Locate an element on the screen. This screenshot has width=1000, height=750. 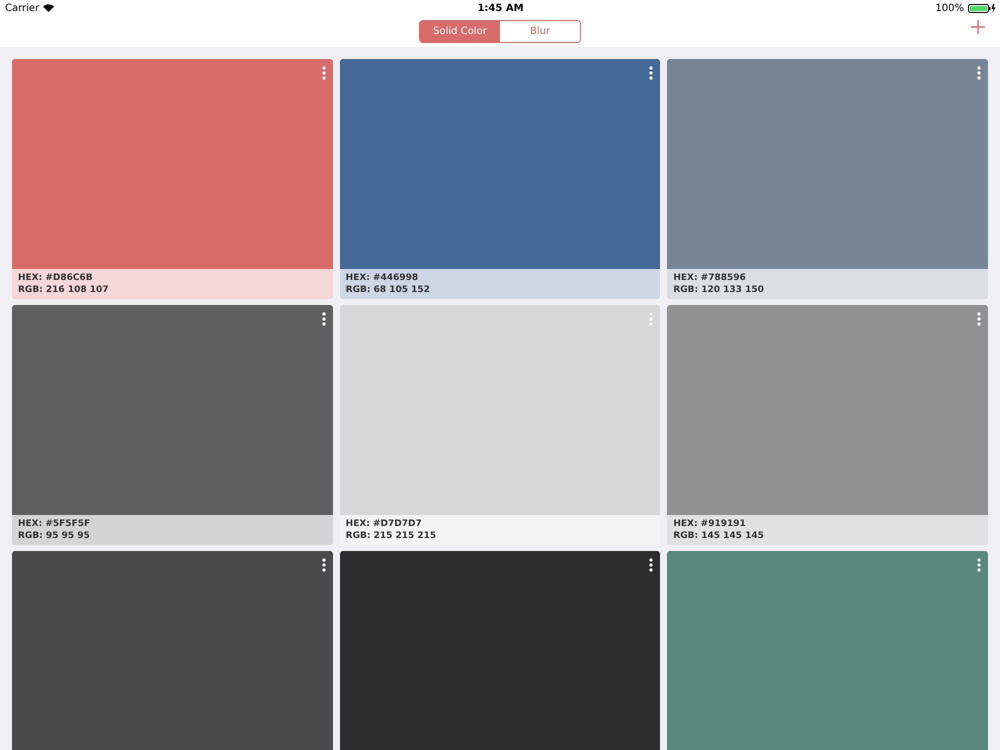
battery-percent: 100% is located at coordinates (949, 8).